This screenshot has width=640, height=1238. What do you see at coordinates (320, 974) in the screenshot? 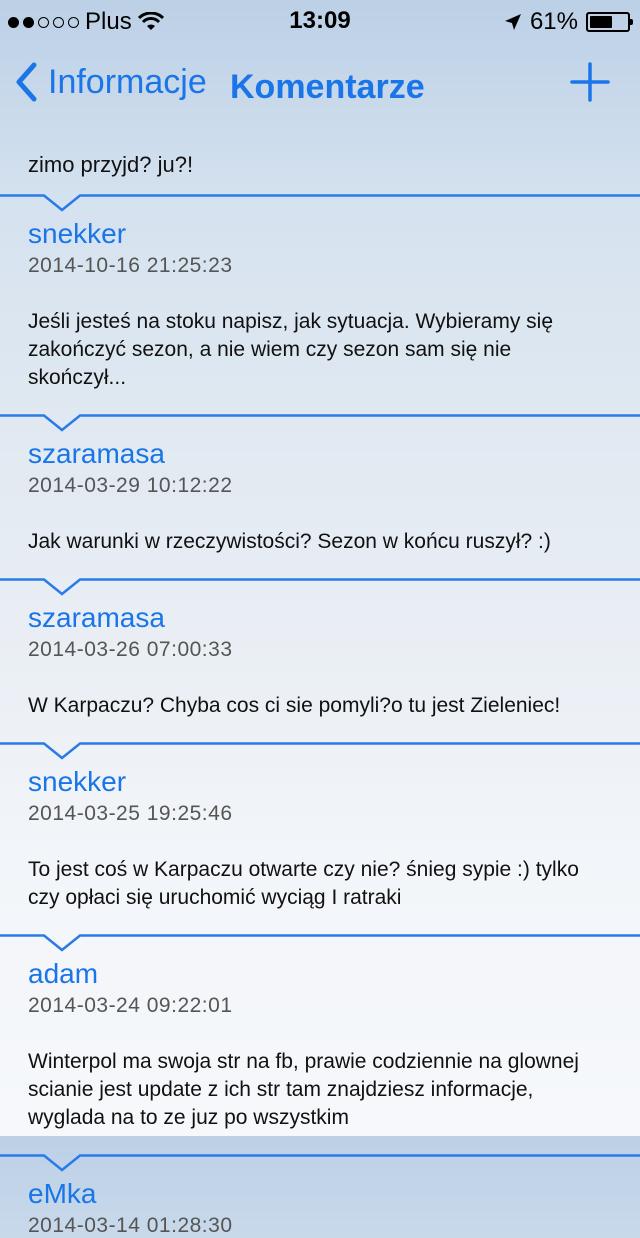
I see `comment-author: adam` at bounding box center [320, 974].